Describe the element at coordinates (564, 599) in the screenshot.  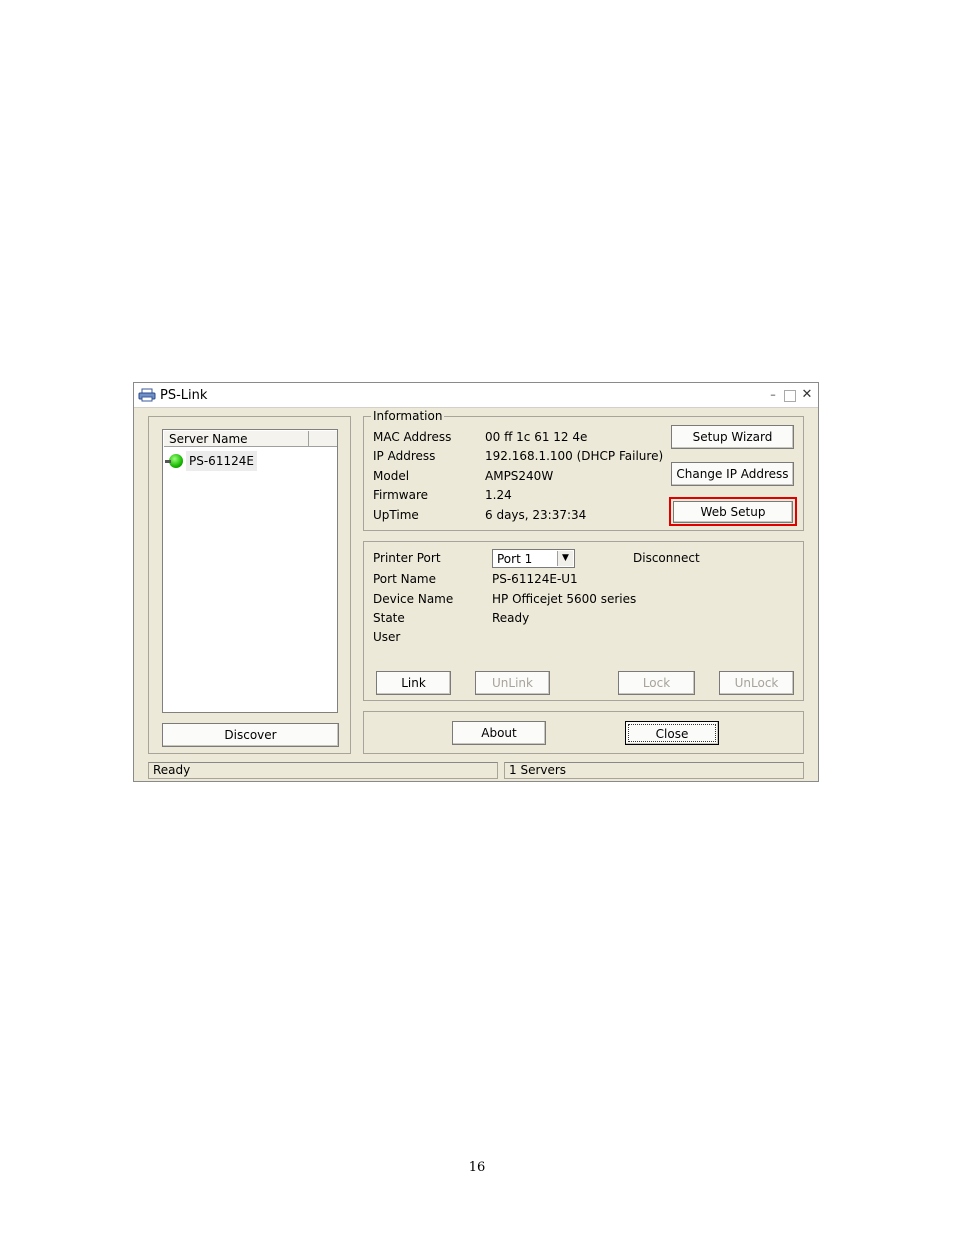
I see `device-name-value: HP Officejet 5600 series` at that location.